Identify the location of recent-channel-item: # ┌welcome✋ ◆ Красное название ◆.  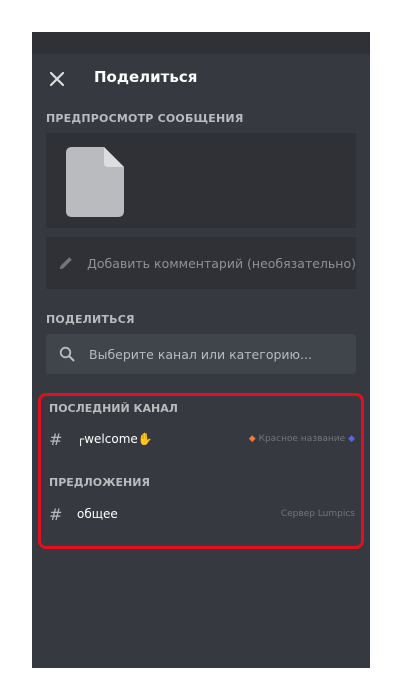
(201, 440).